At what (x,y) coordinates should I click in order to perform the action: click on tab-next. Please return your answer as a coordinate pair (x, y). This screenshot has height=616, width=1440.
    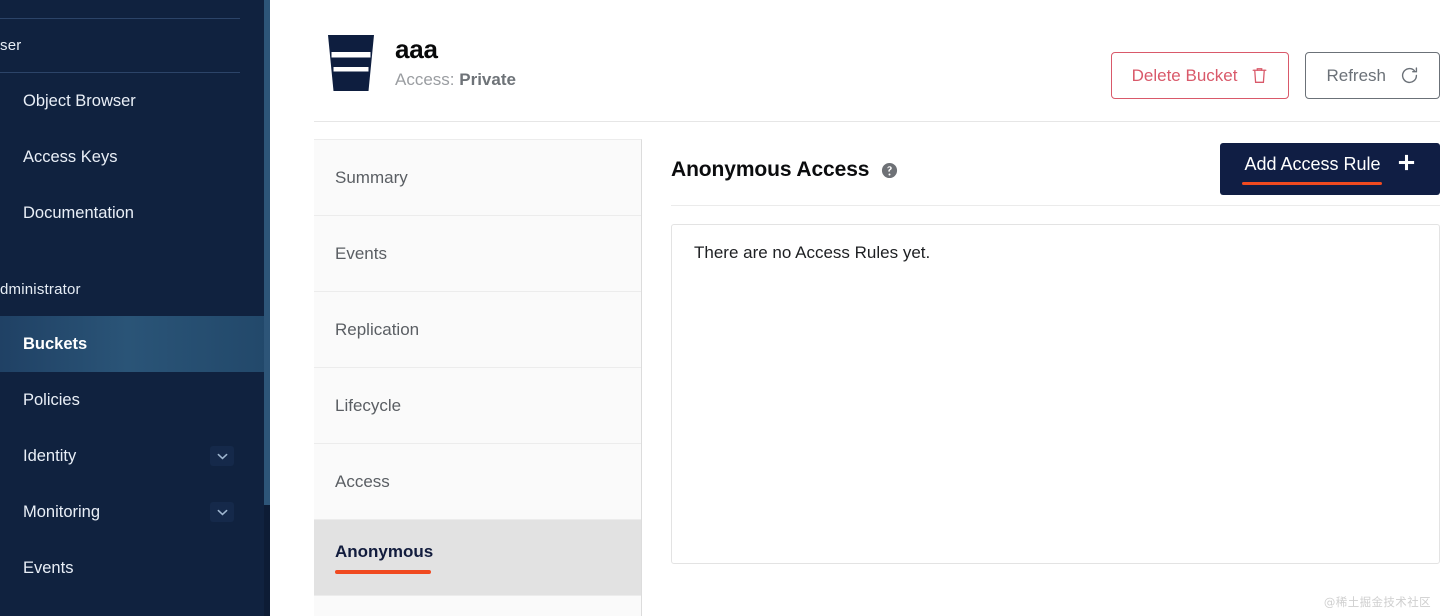
    Looking at the image, I should click on (477, 606).